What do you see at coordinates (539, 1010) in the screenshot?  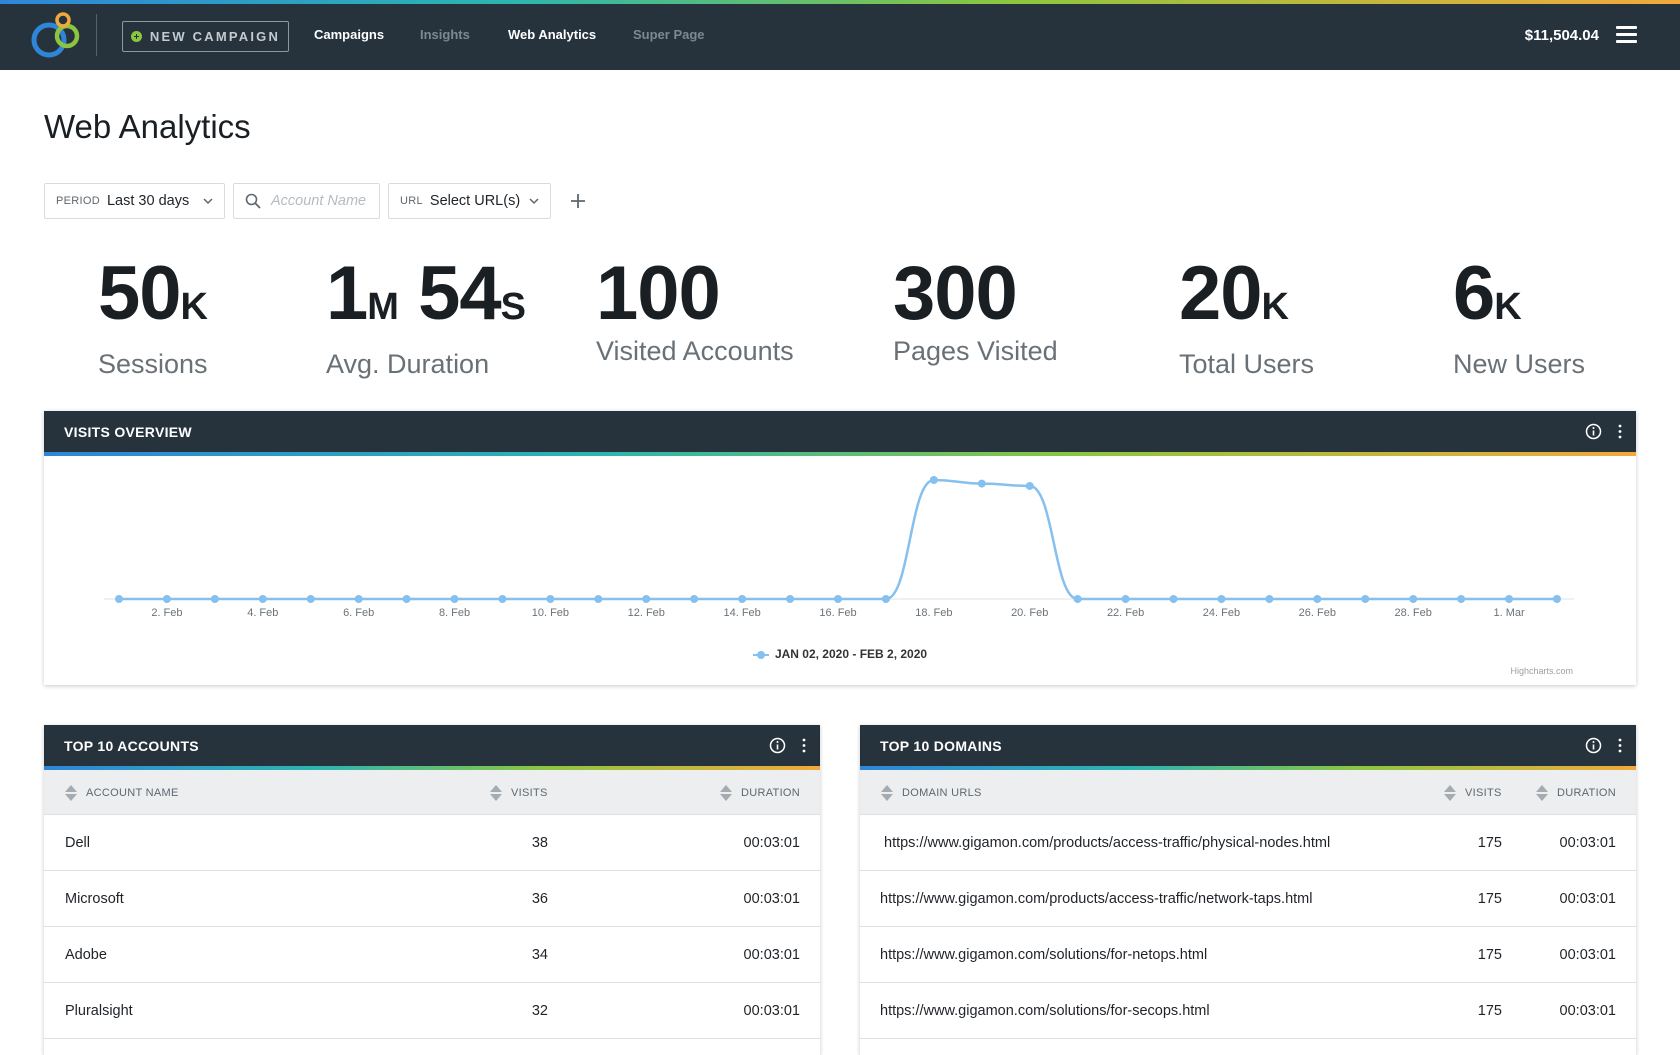 I see `visits-cell: 32` at bounding box center [539, 1010].